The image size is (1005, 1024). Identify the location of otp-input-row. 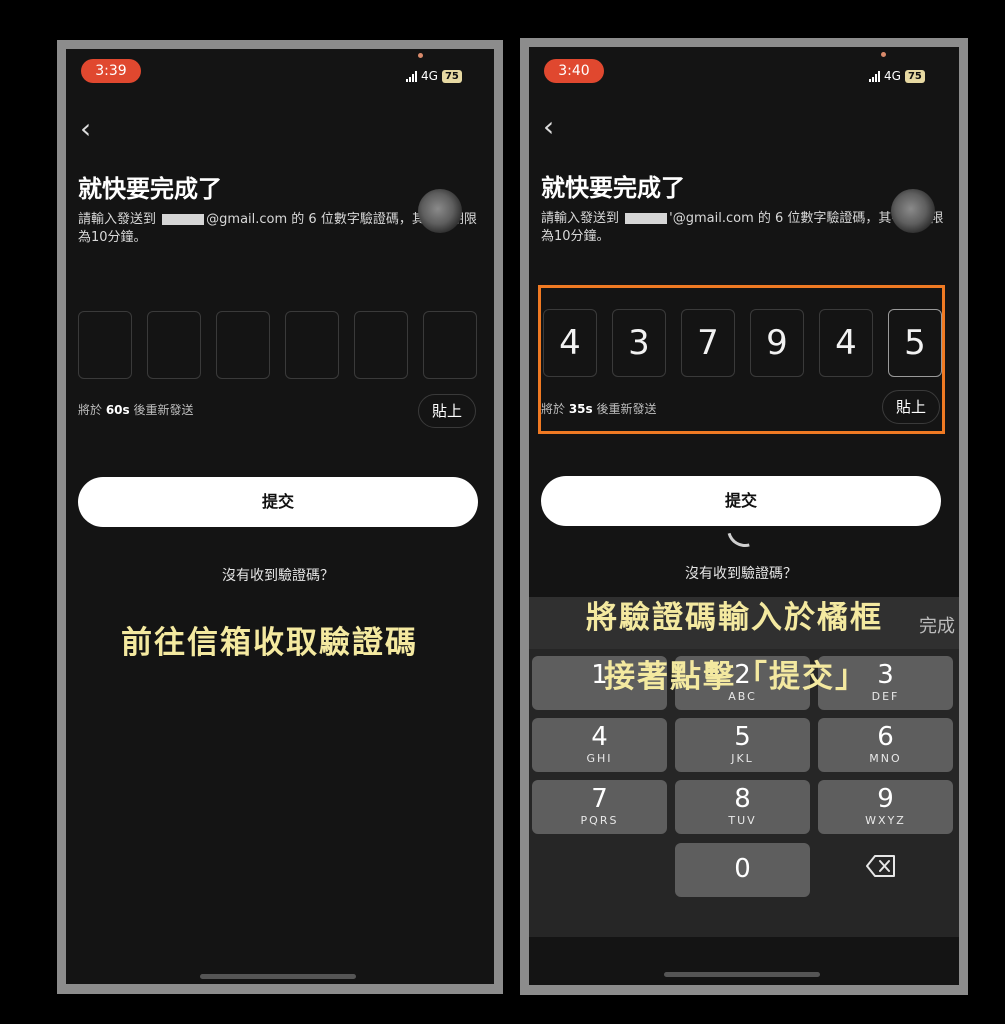
(277, 345).